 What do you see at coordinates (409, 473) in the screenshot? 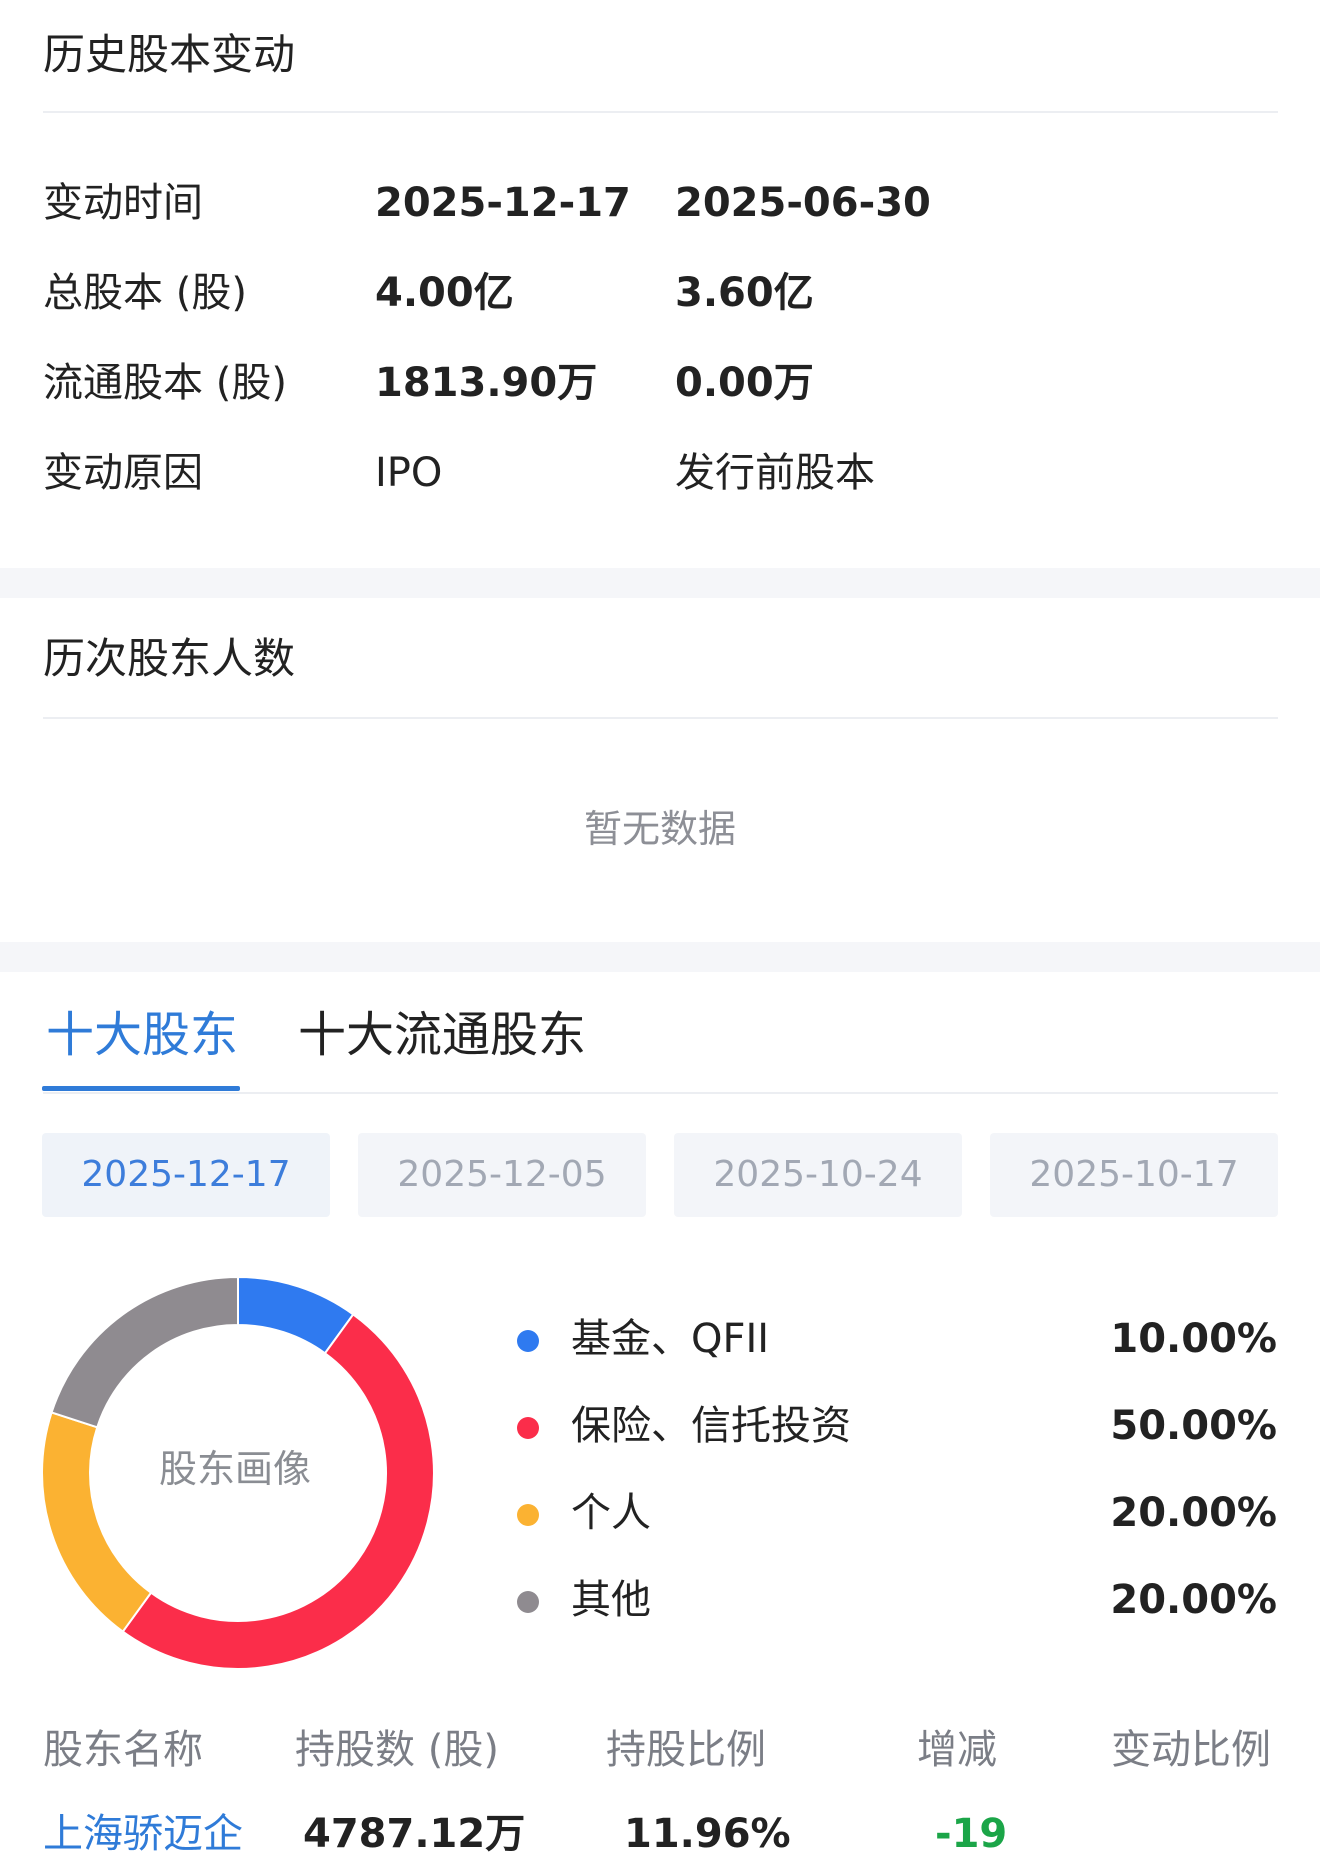
I see `row-value-current: IPO` at bounding box center [409, 473].